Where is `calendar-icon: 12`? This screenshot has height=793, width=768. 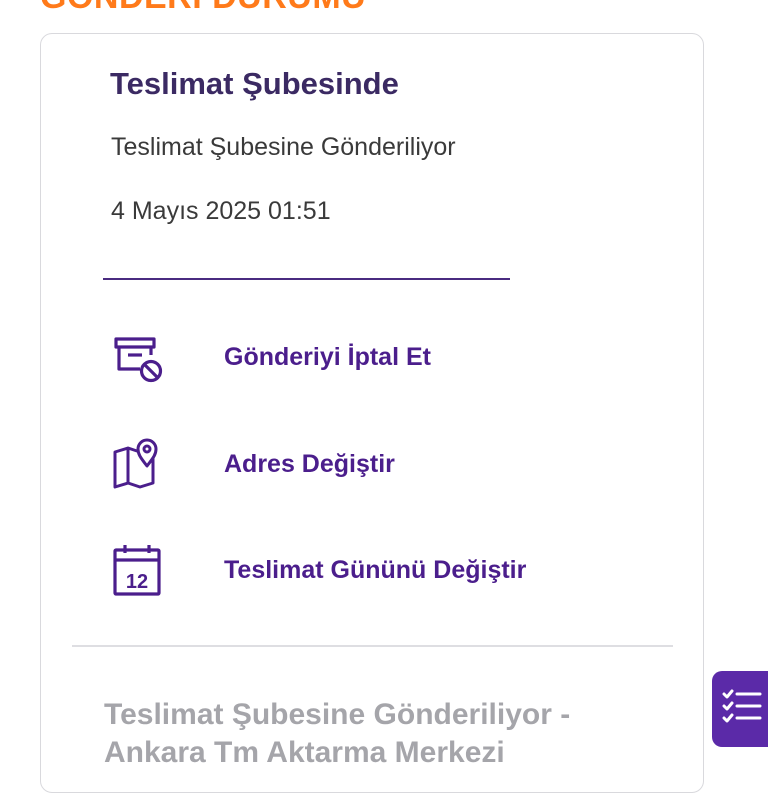
calendar-icon: 12 is located at coordinates (145, 570).